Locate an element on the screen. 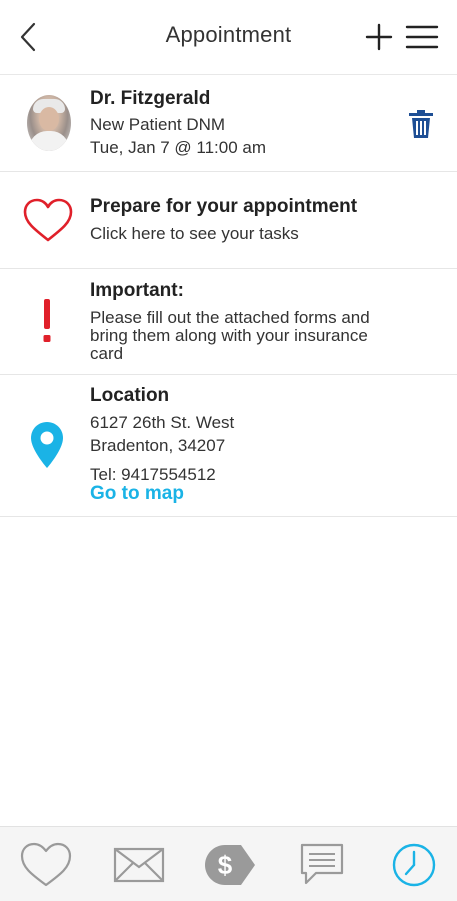 This screenshot has height=901, width=457. nav-health is located at coordinates (46, 866).